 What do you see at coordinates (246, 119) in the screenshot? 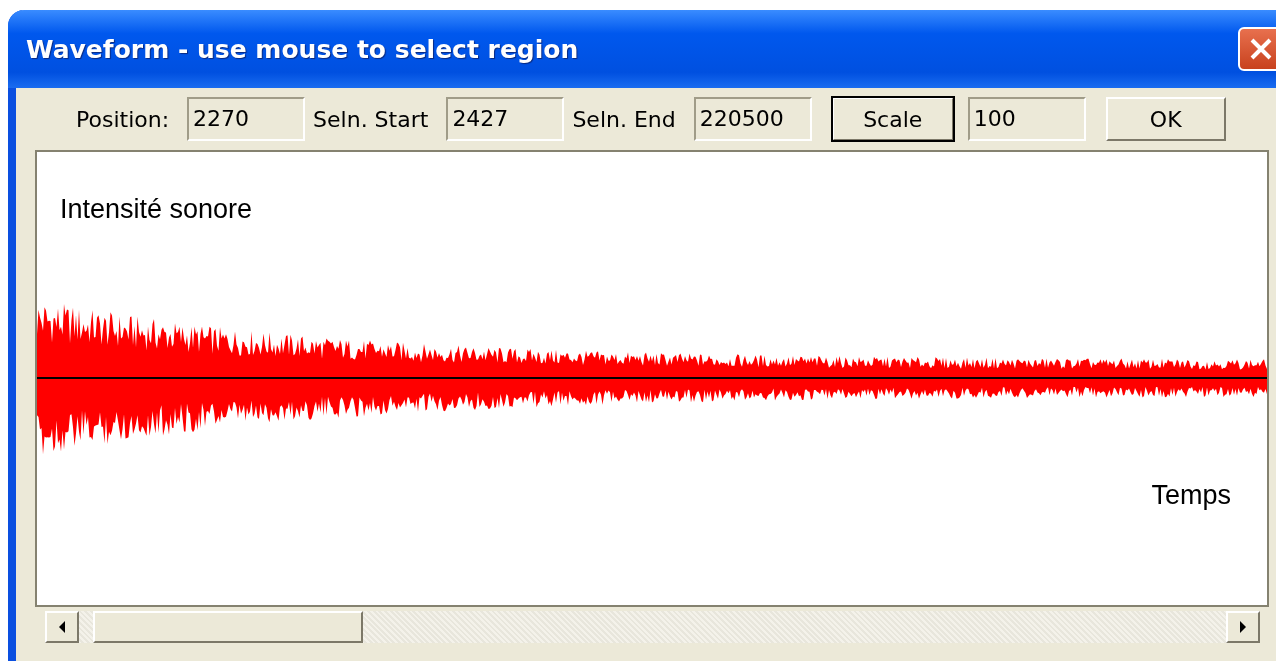
I see `value-field: 2270` at bounding box center [246, 119].